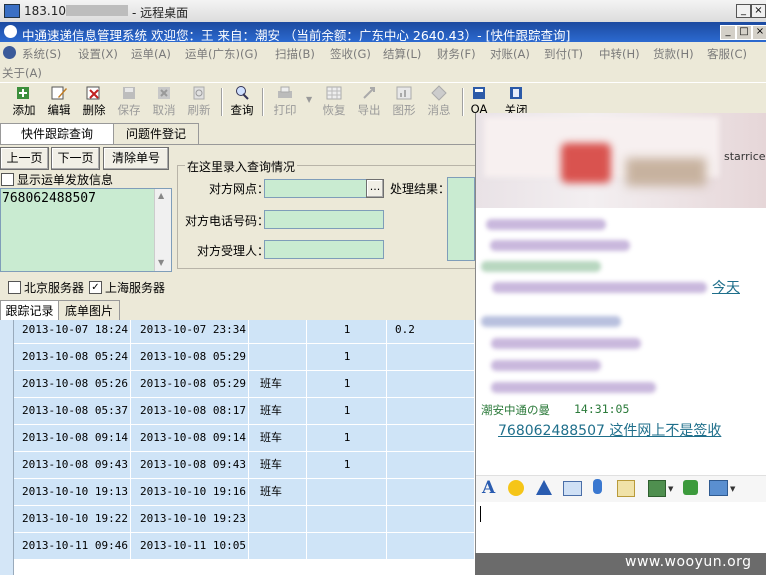 The height and width of the screenshot is (575, 766). Describe the element at coordinates (316, 188) in the screenshot. I see `peer-site-field` at that location.